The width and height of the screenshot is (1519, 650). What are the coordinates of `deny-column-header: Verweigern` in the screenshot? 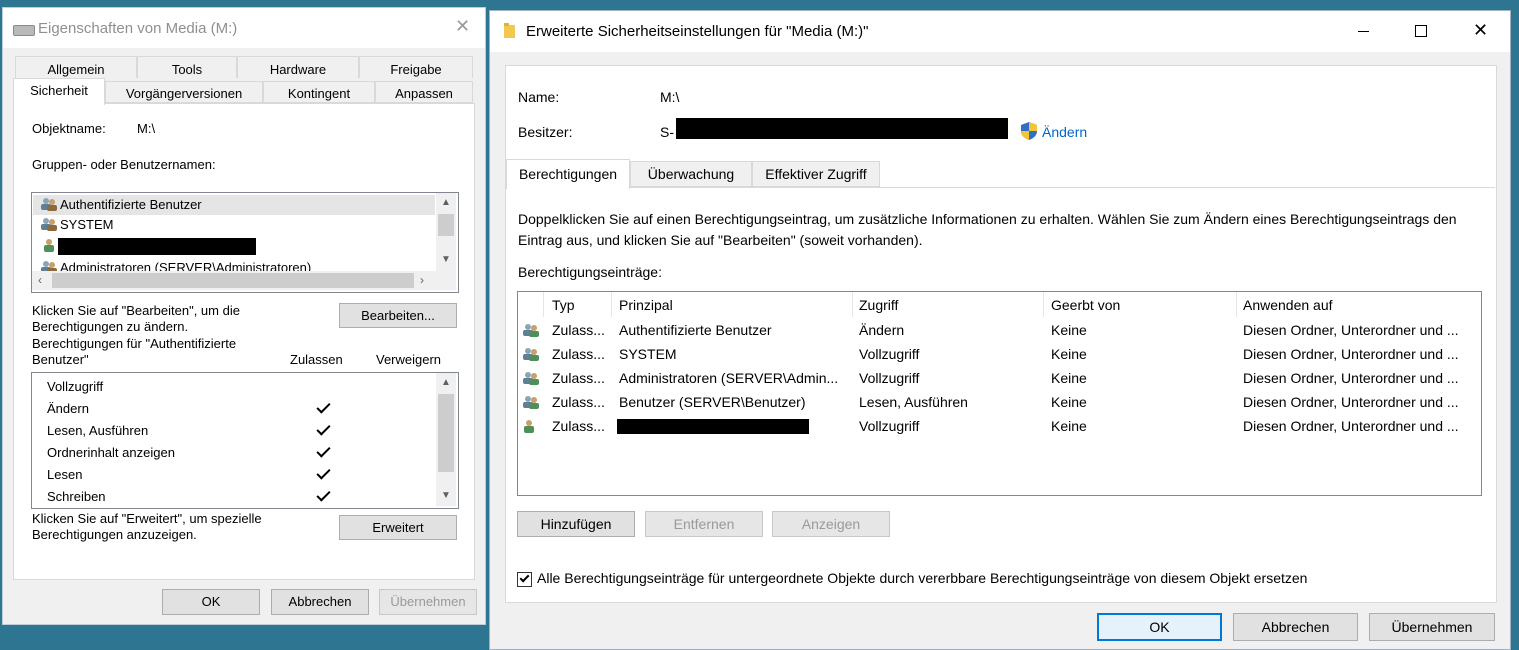 It's located at (409, 359).